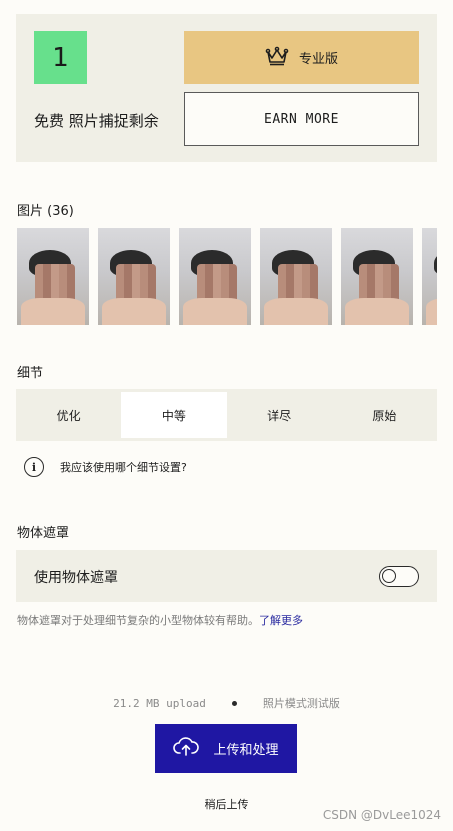 The height and width of the screenshot is (831, 453). What do you see at coordinates (123, 467) in the screenshot?
I see `detail-help-text: 我应该使用哪个细节设置?` at bounding box center [123, 467].